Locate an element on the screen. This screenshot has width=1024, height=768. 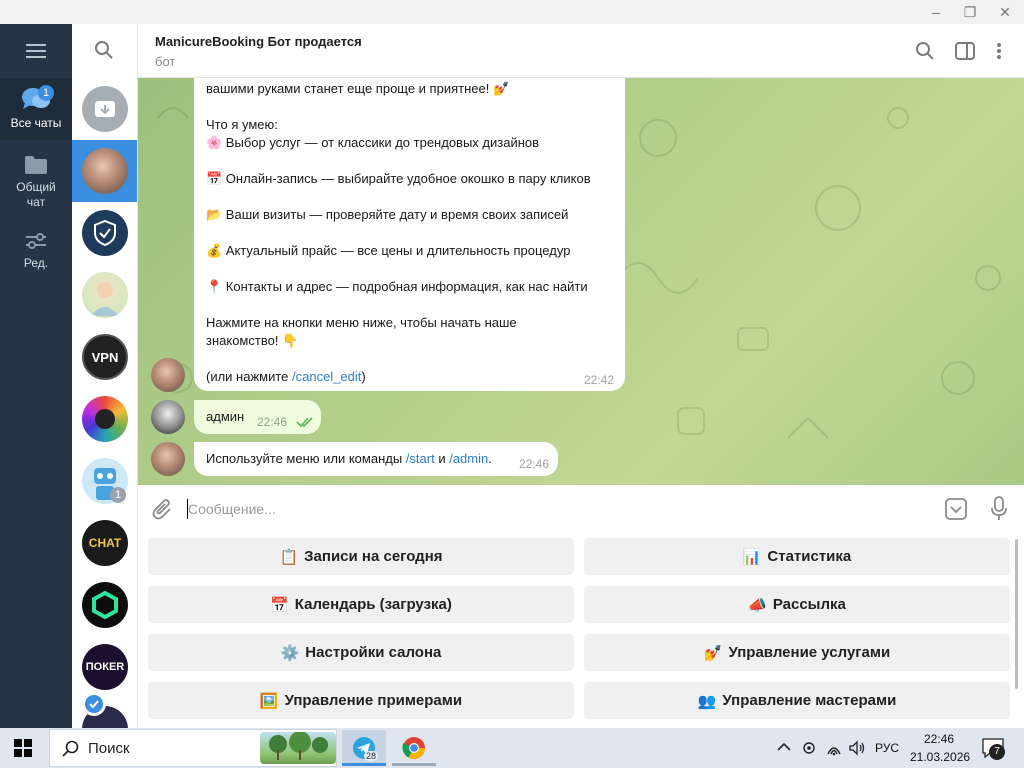
folder-all-chats: 1 Все чаты is located at coordinates (36, 109).